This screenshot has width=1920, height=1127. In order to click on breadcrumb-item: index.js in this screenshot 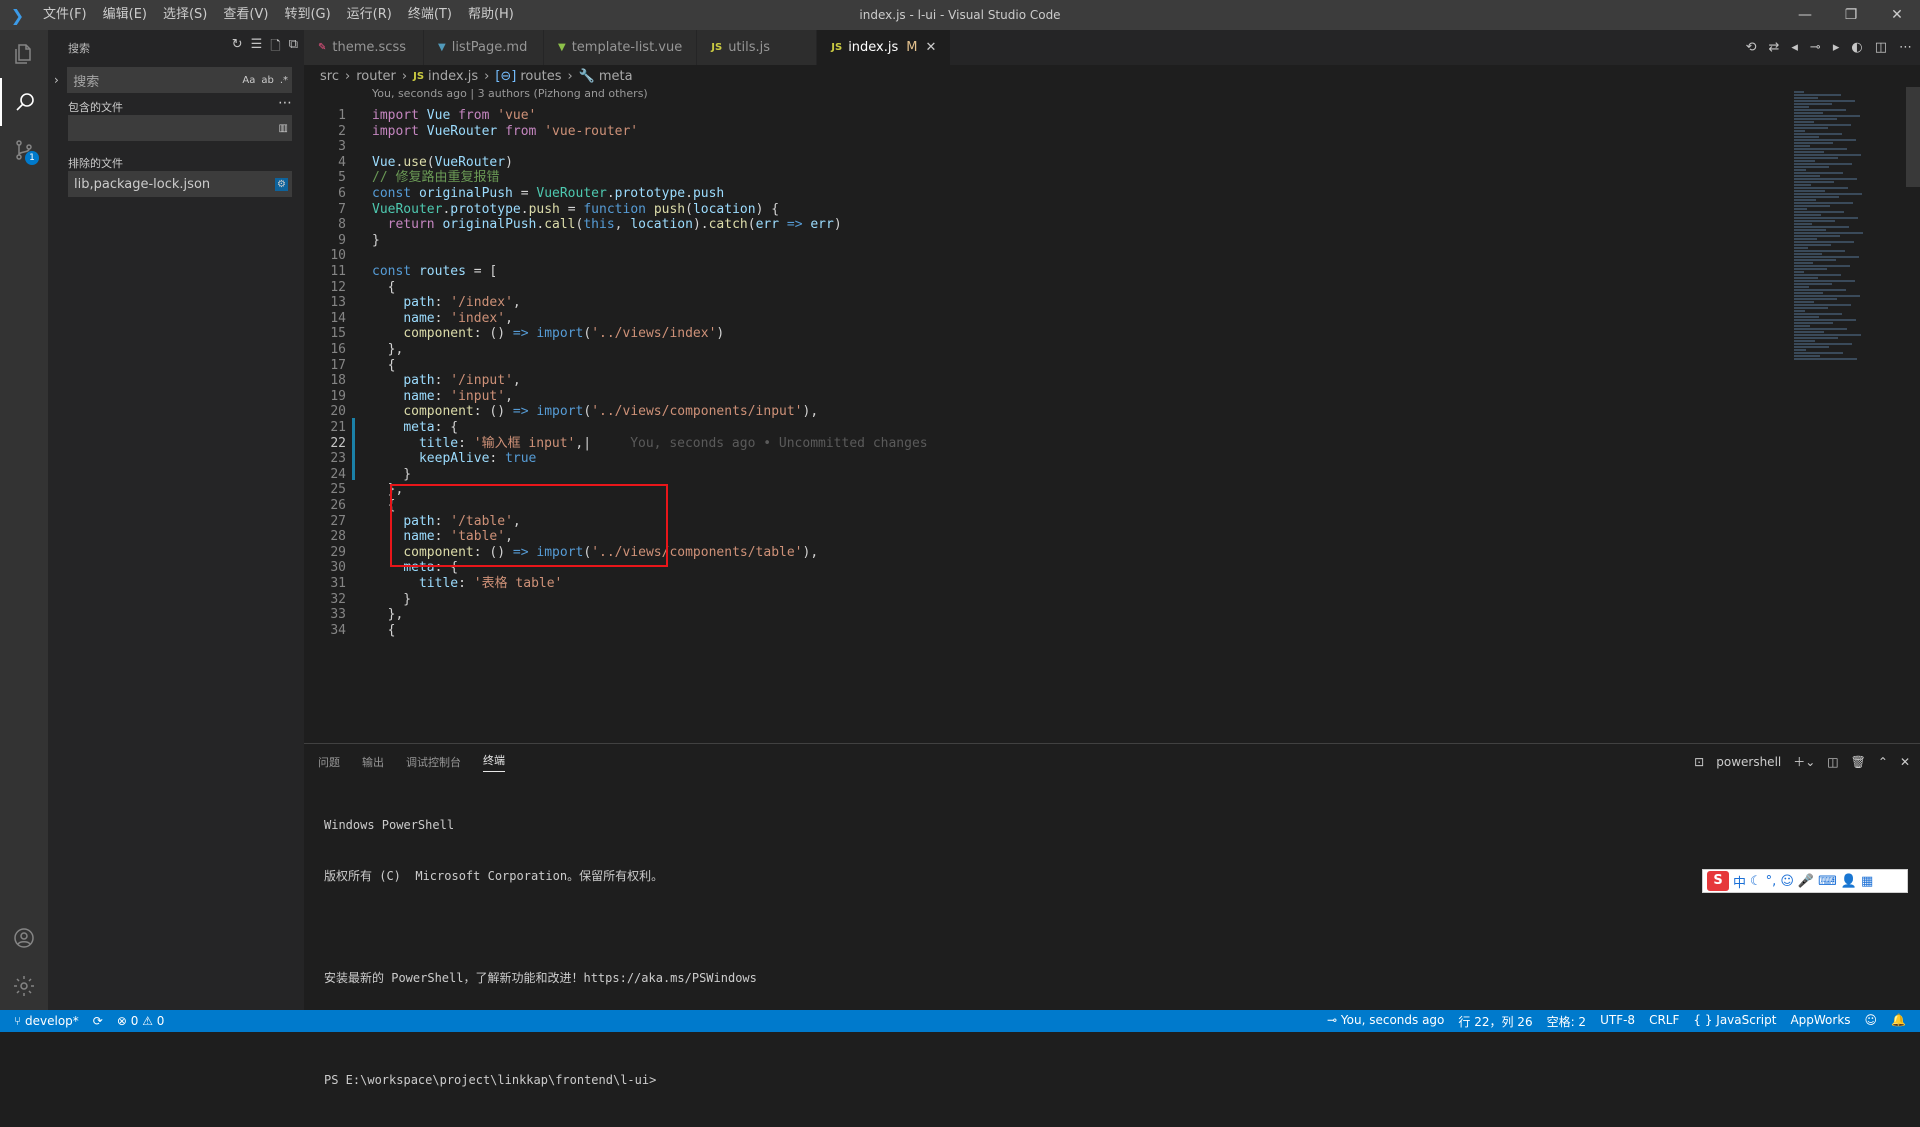, I will do `click(453, 76)`.